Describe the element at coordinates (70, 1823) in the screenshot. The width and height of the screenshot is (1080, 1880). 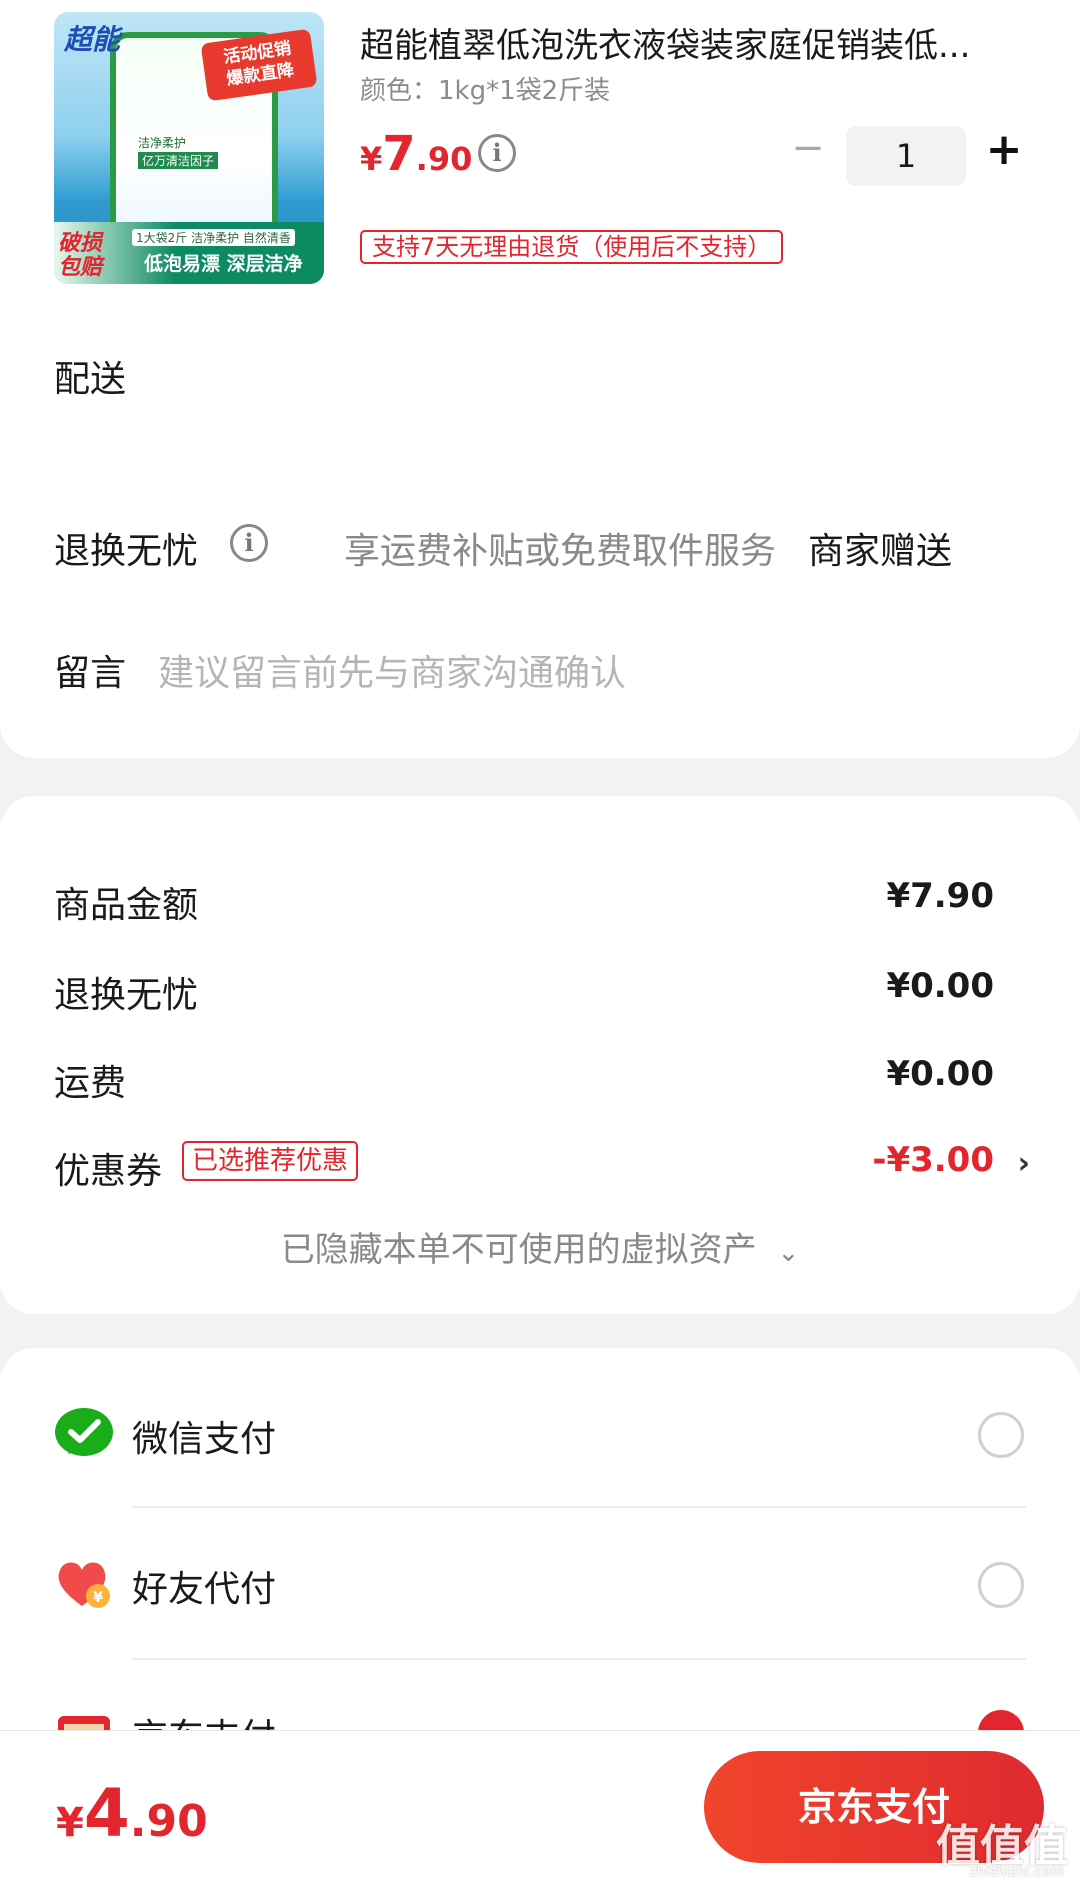
I see `total-currency: ¥` at that location.